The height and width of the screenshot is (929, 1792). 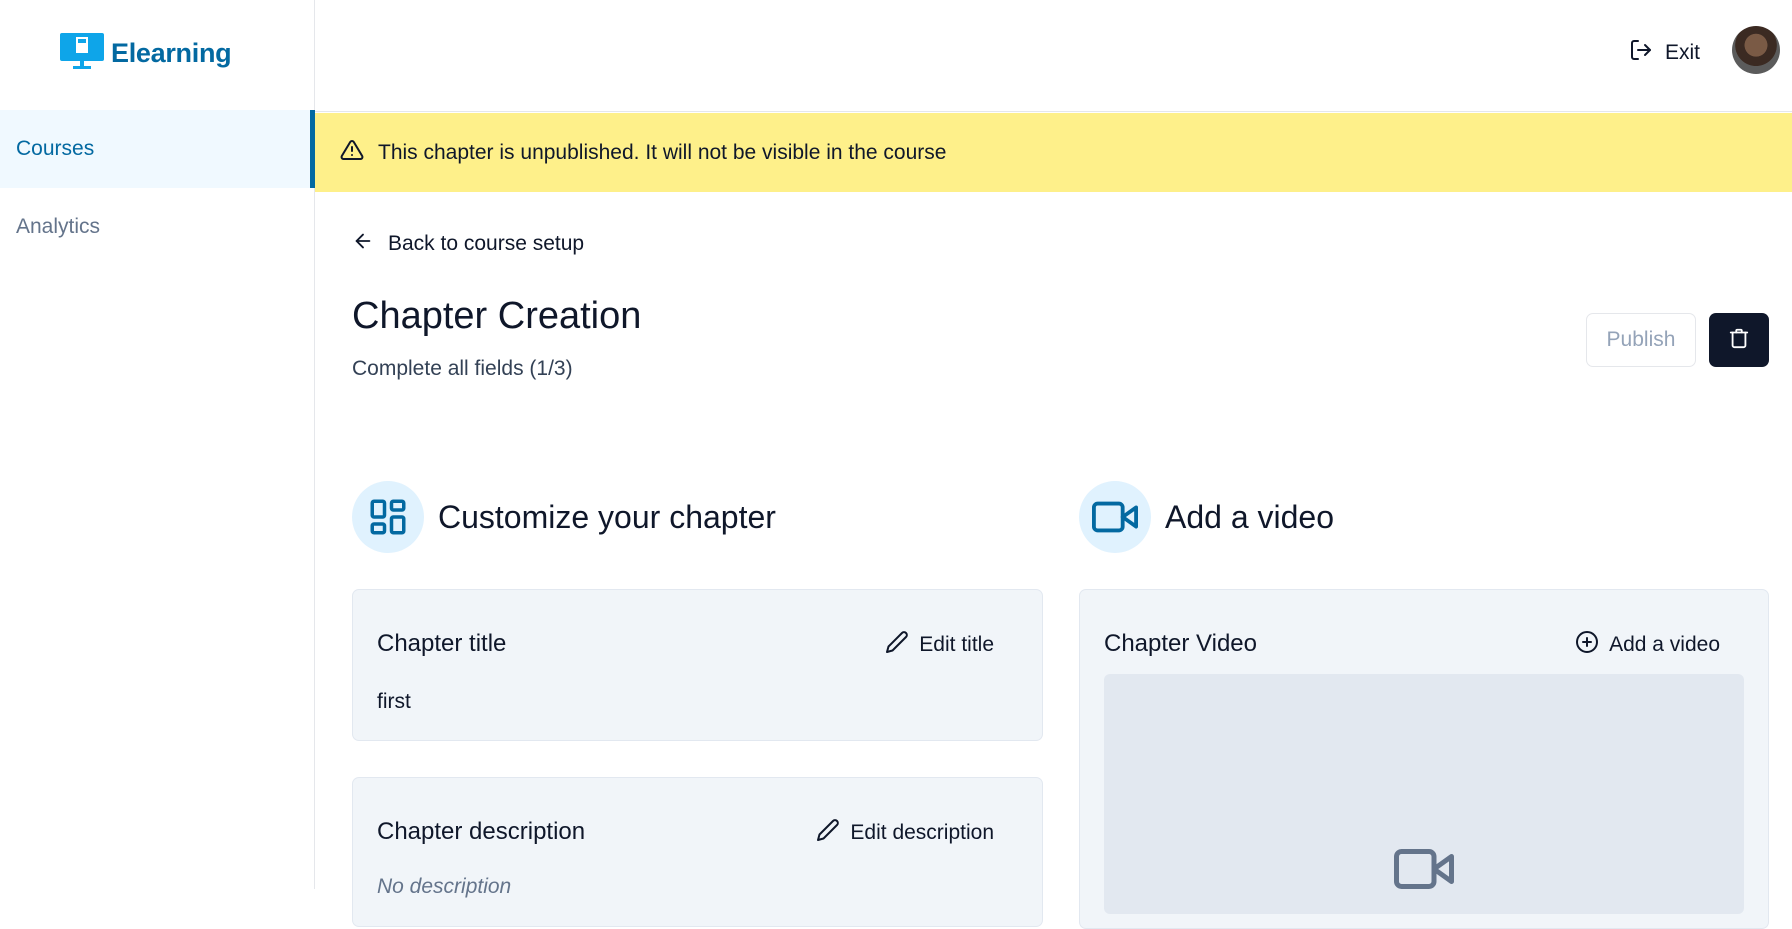 What do you see at coordinates (1664, 53) in the screenshot?
I see `exit-button: Exit` at bounding box center [1664, 53].